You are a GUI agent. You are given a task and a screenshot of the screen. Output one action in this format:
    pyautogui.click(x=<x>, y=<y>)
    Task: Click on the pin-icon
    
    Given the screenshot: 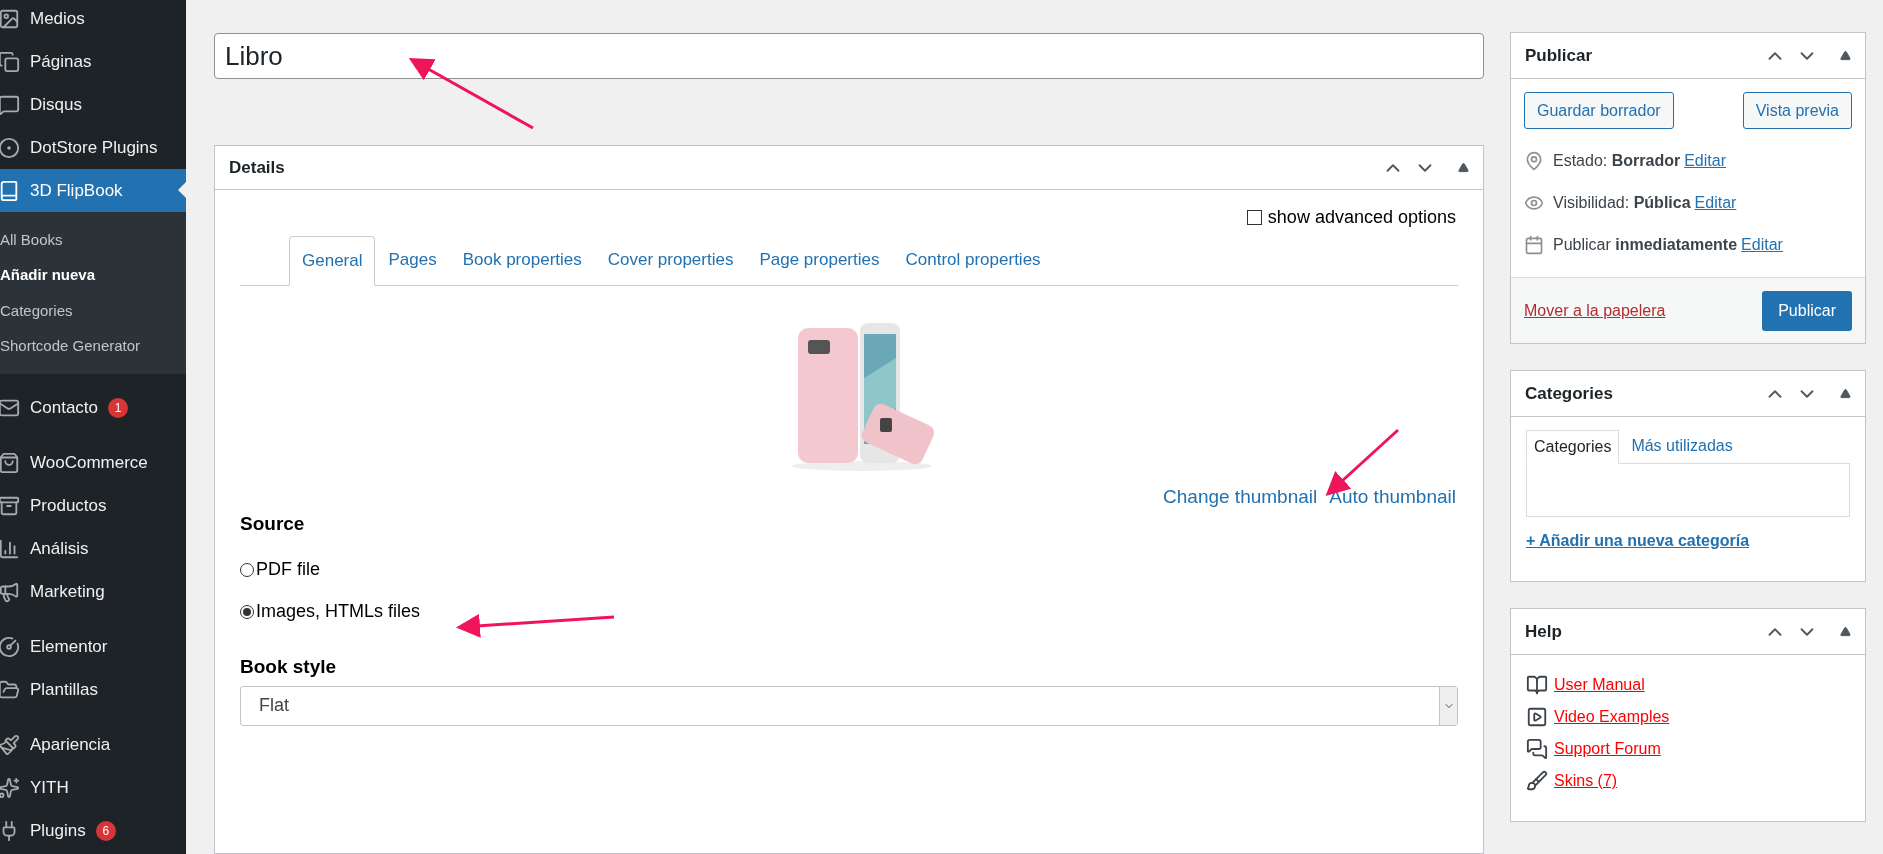 What is the action you would take?
    pyautogui.click(x=1534, y=161)
    